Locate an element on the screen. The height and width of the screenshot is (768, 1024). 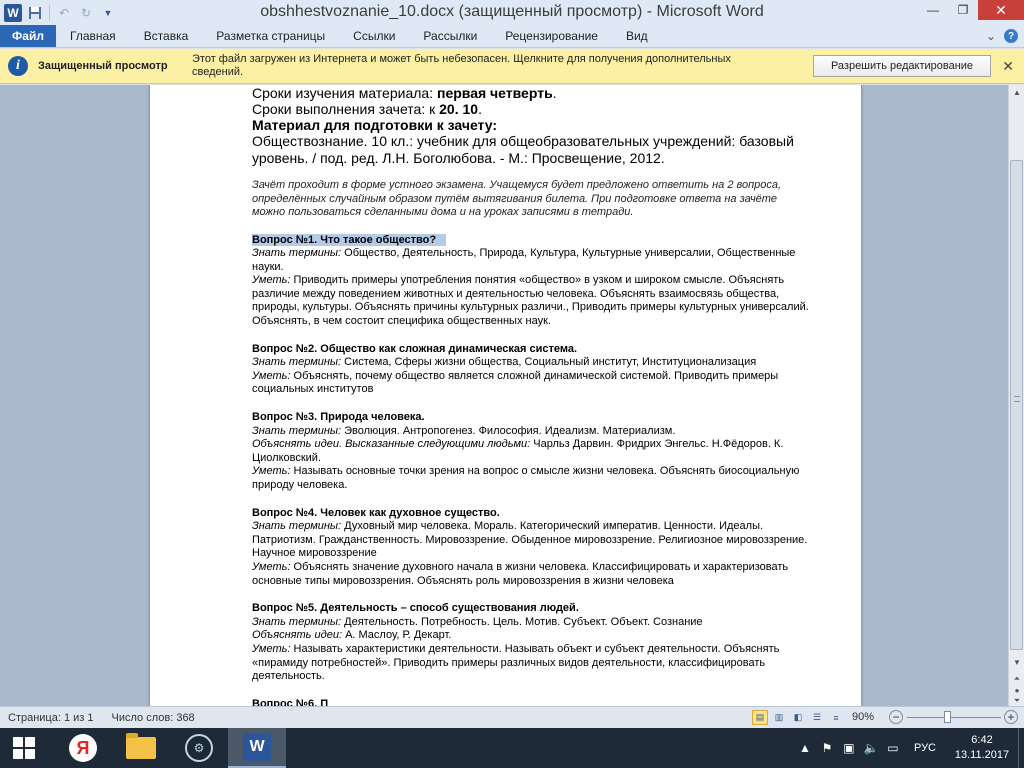
action-center-flag-icon: ⚑ is located at coordinates (827, 748).